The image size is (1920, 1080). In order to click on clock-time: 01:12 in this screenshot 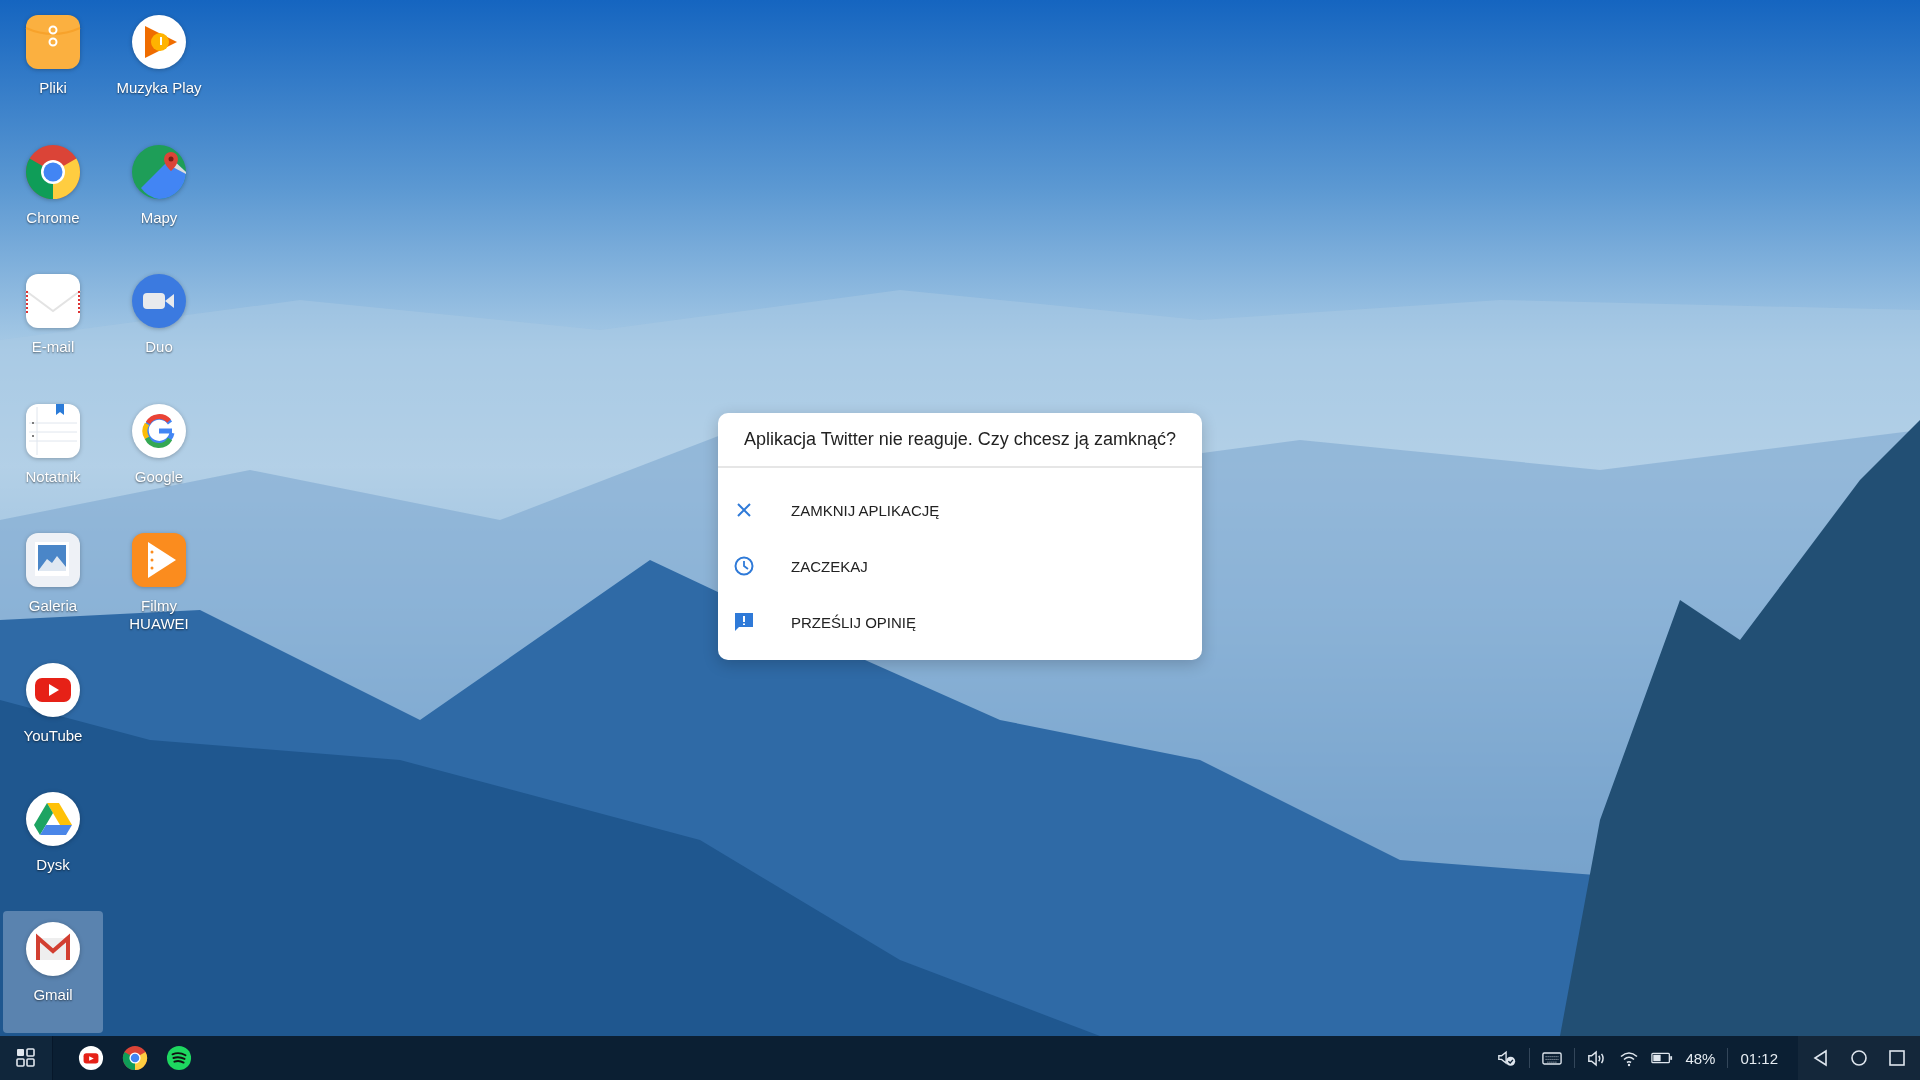, I will do `click(1759, 1058)`.